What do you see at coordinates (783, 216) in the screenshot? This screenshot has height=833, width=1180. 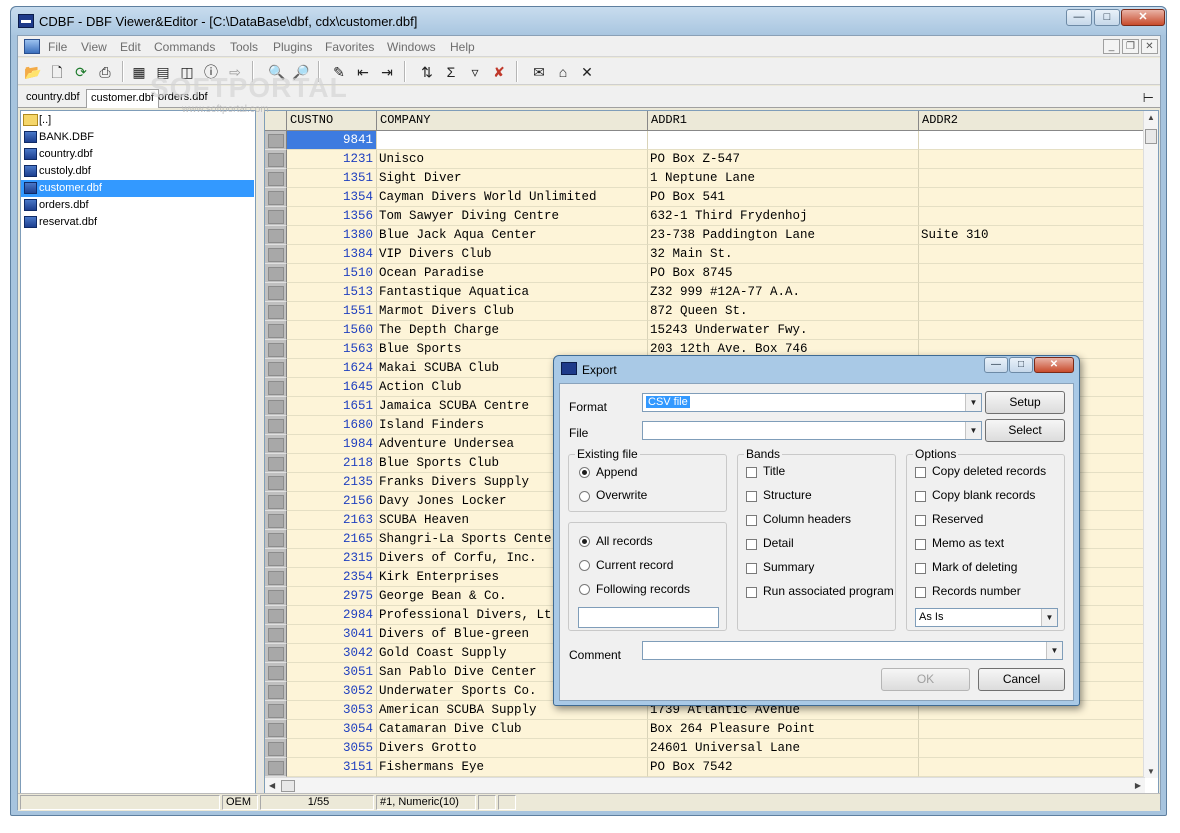 I see `cell-addr1: 632-1 Third Frydenhoj` at bounding box center [783, 216].